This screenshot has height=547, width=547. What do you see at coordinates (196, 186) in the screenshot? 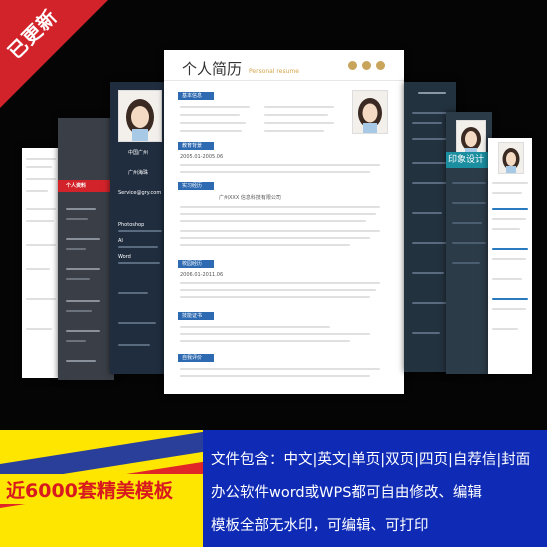
I see `section-internship: 实习经历` at bounding box center [196, 186].